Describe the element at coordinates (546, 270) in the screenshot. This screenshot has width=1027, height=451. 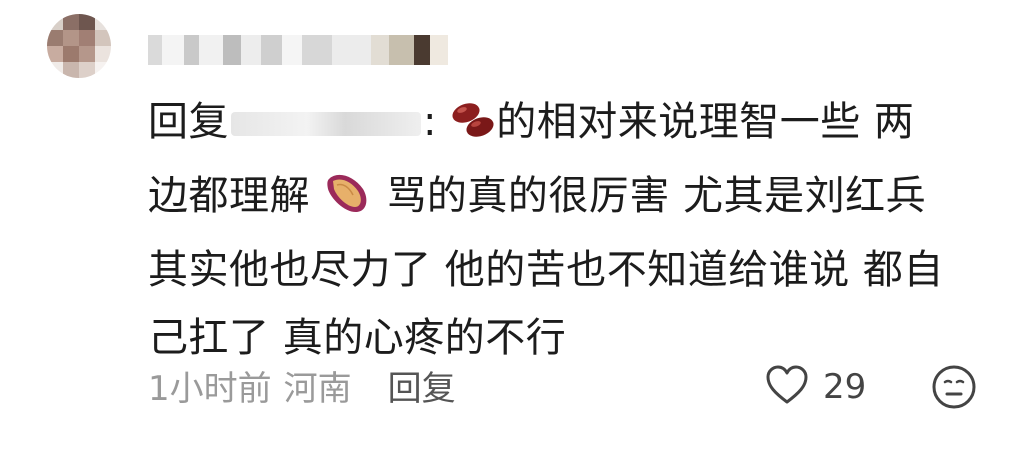
I see `comment-line3: 其实他也尽力了 他的苦也不知道给谁说 都自` at that location.